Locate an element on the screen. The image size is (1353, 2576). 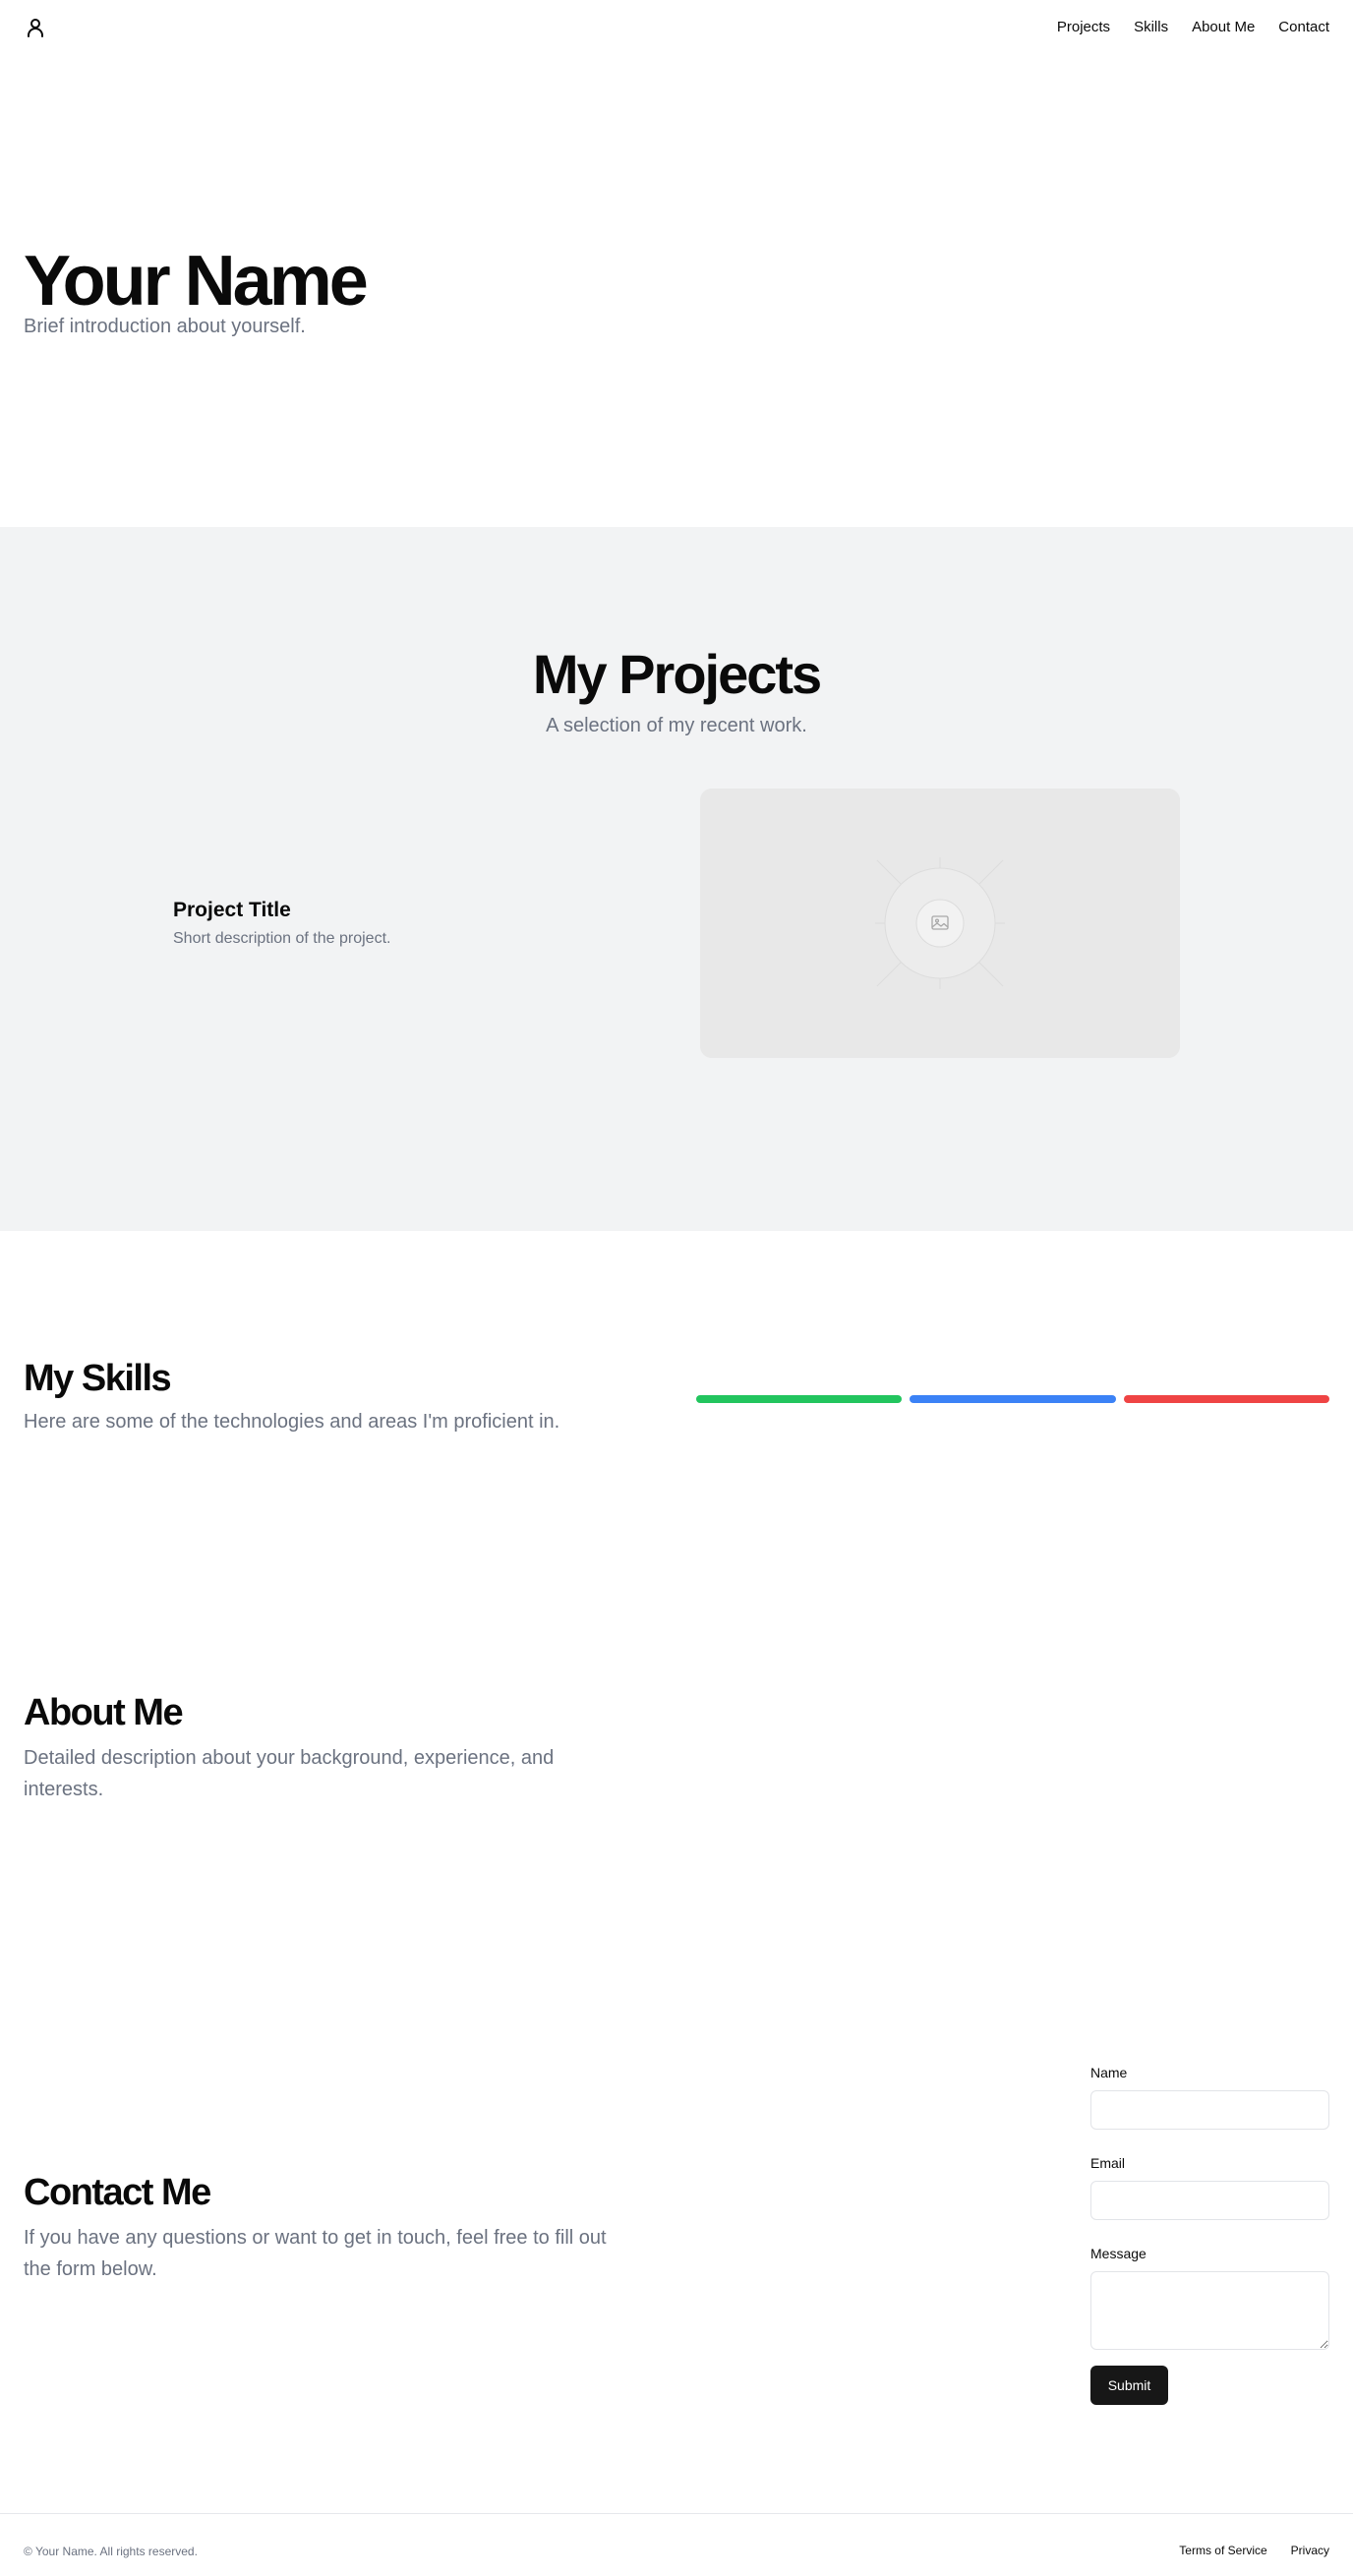
about-title: About Me is located at coordinates (104, 1712).